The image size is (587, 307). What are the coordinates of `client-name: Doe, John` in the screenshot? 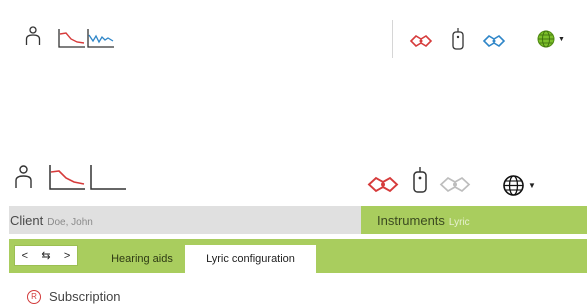 It's located at (70, 222).